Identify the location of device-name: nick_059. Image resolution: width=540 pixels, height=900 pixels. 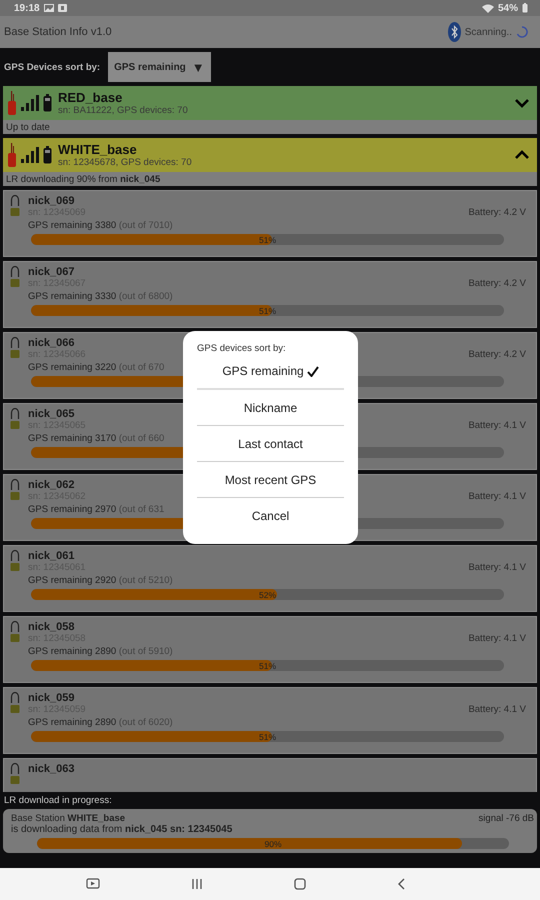
(51, 698).